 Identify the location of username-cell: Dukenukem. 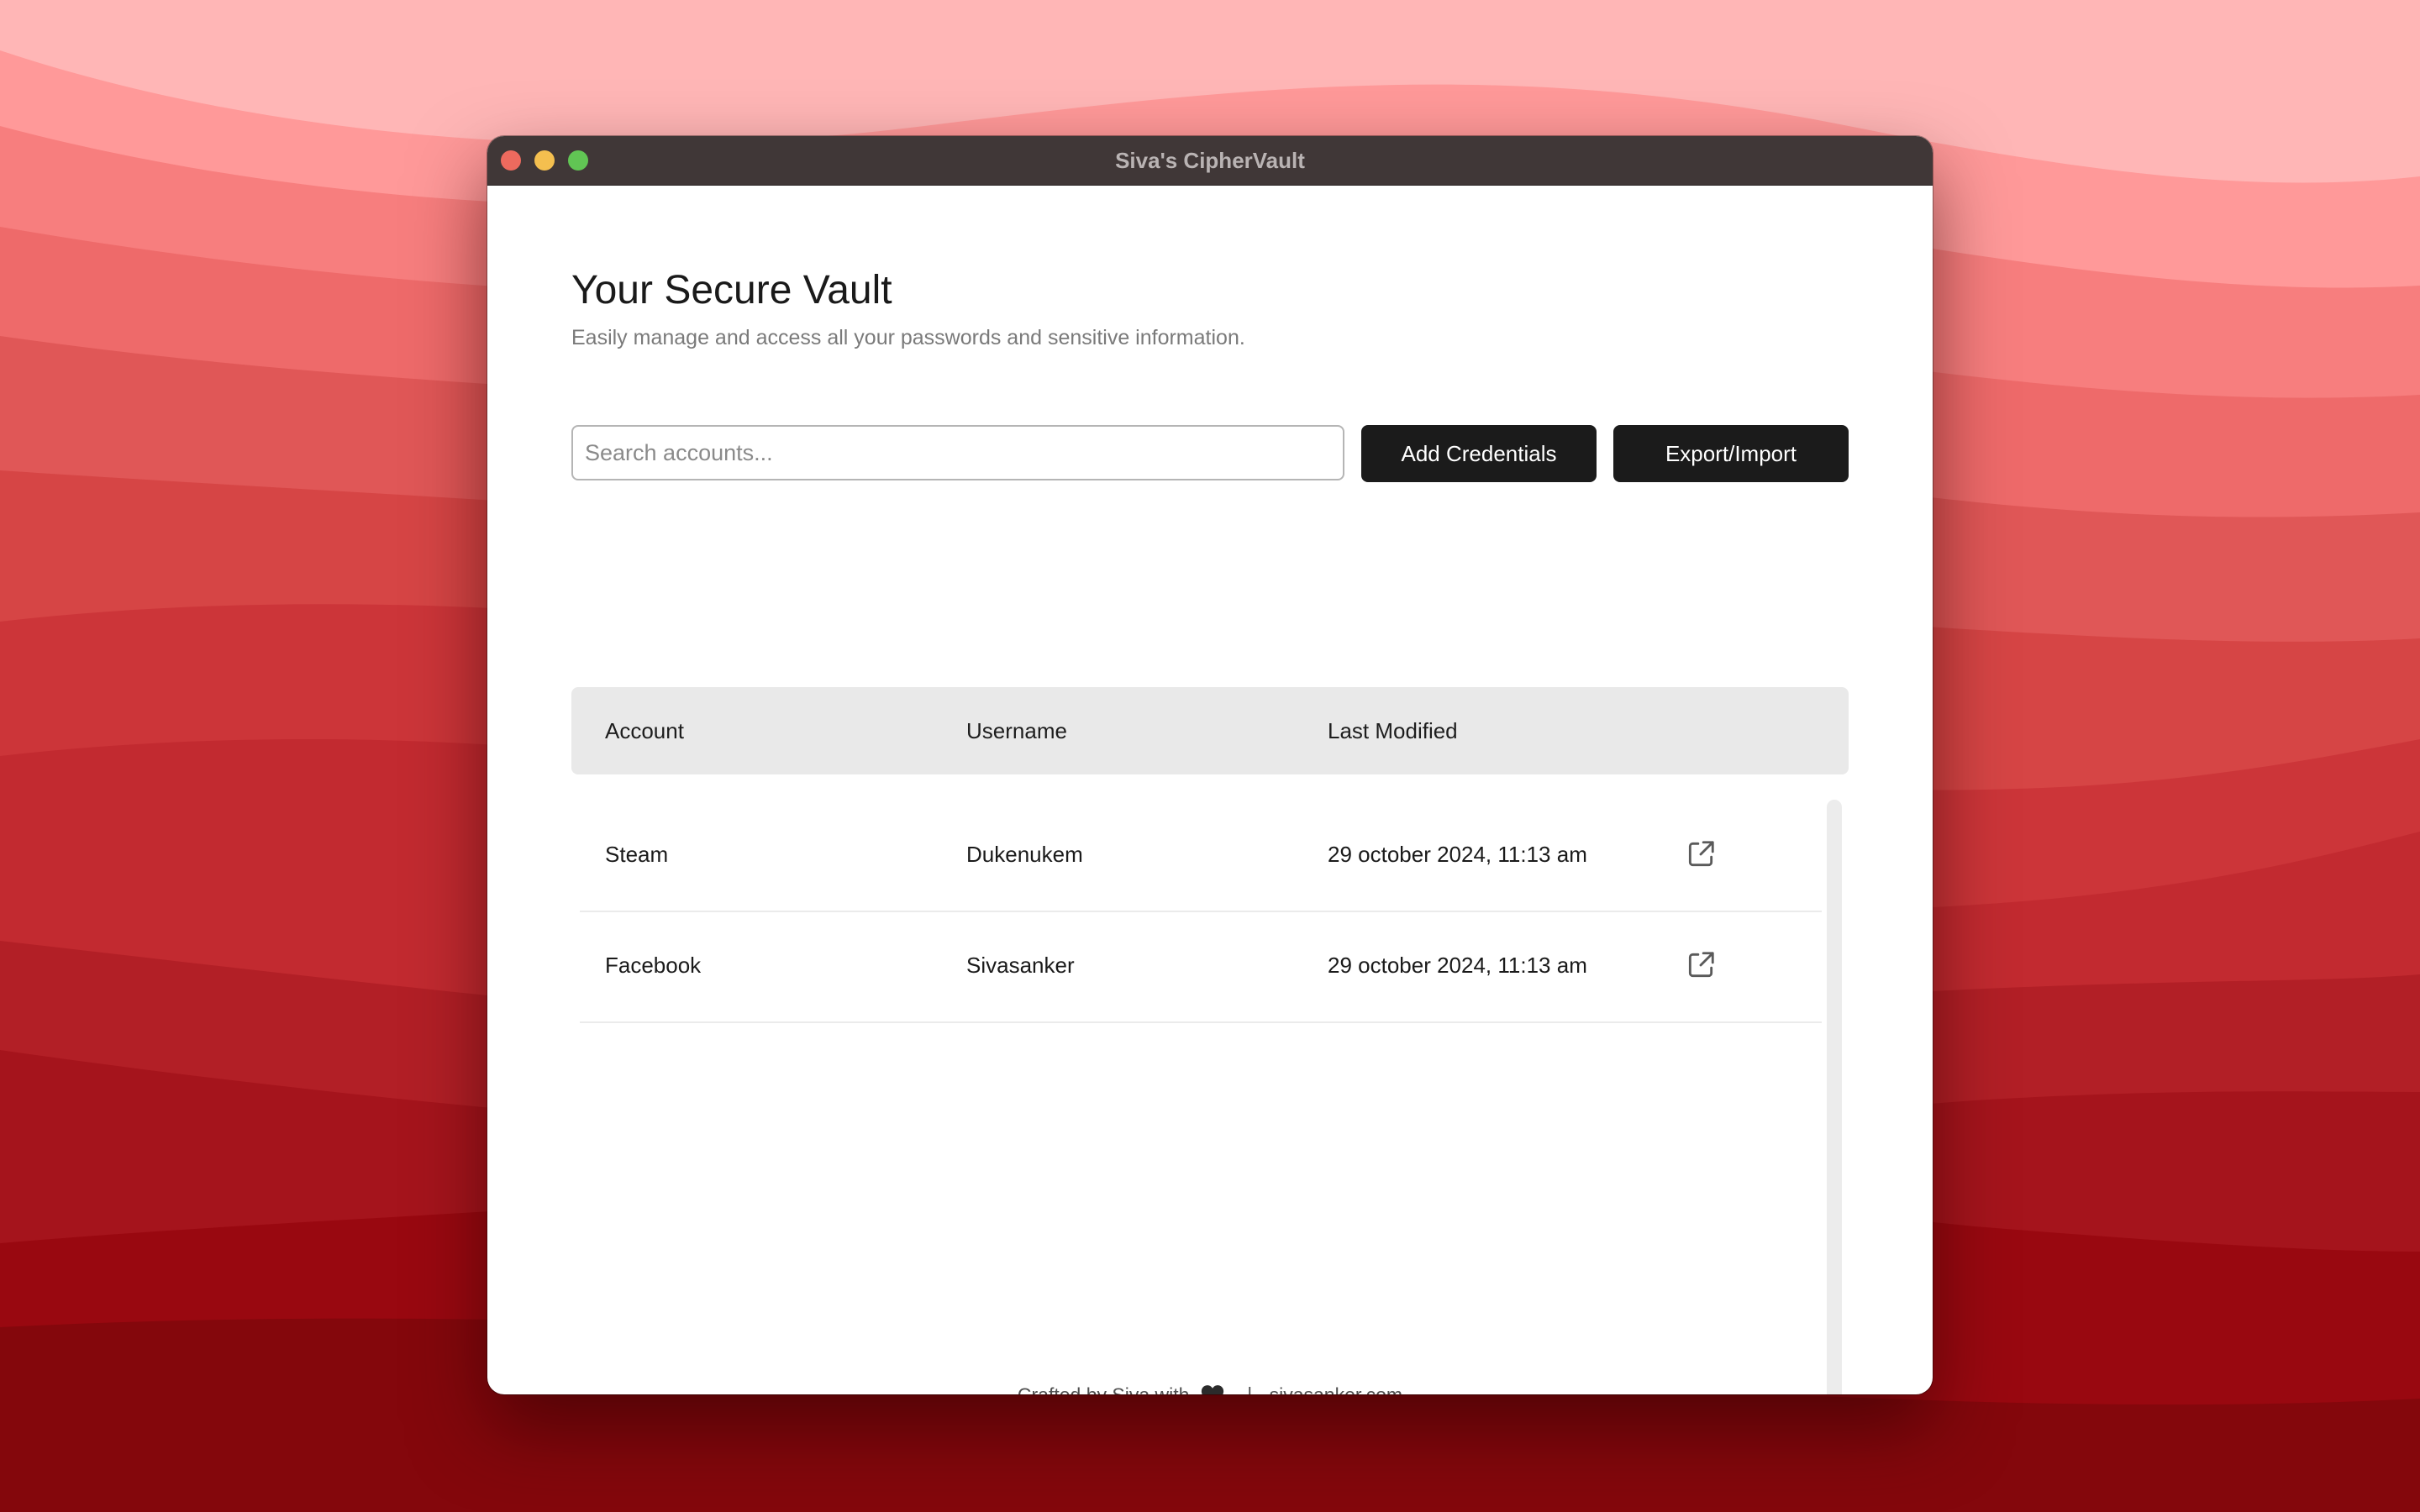
(1024, 854).